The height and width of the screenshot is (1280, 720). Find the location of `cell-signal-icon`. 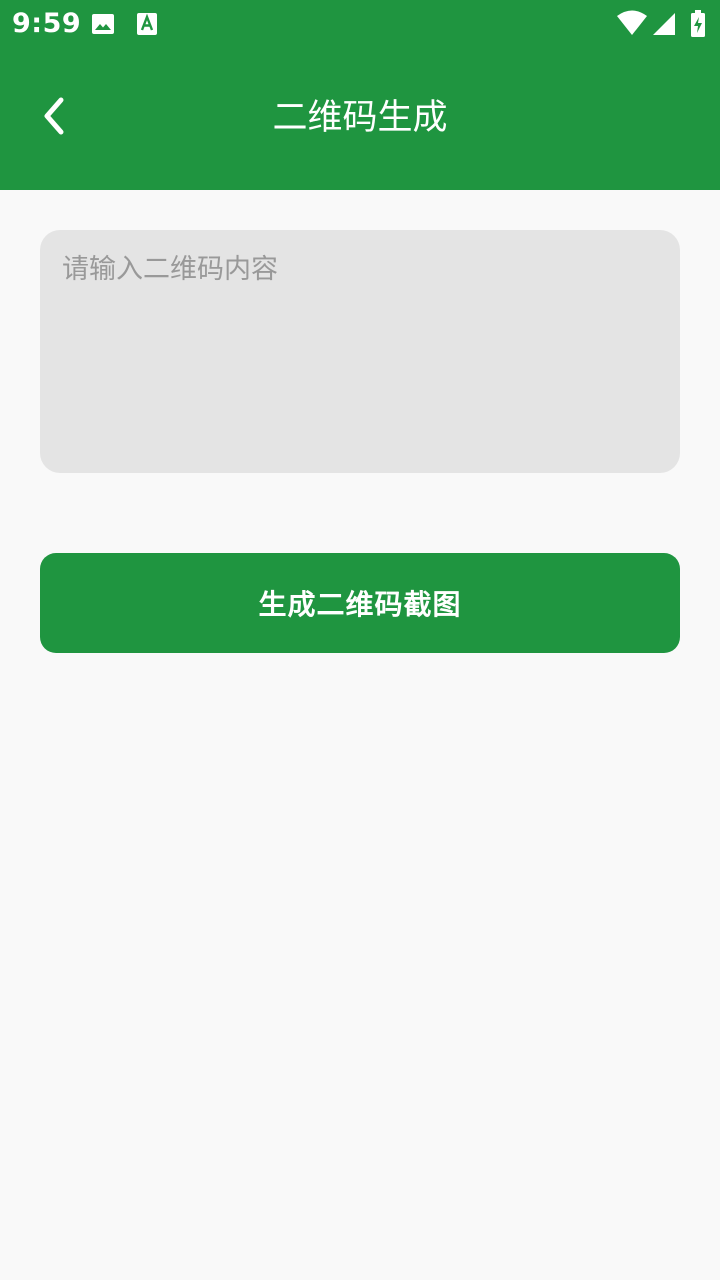

cell-signal-icon is located at coordinates (664, 26).